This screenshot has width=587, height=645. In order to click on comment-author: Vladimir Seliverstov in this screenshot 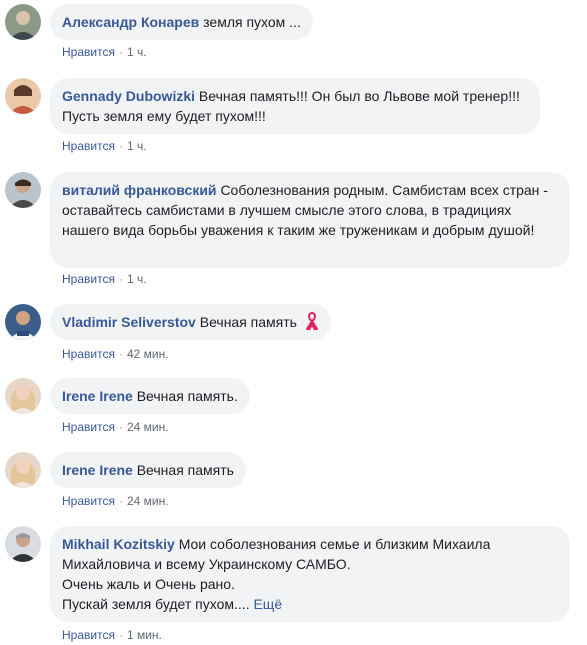, I will do `click(129, 322)`.